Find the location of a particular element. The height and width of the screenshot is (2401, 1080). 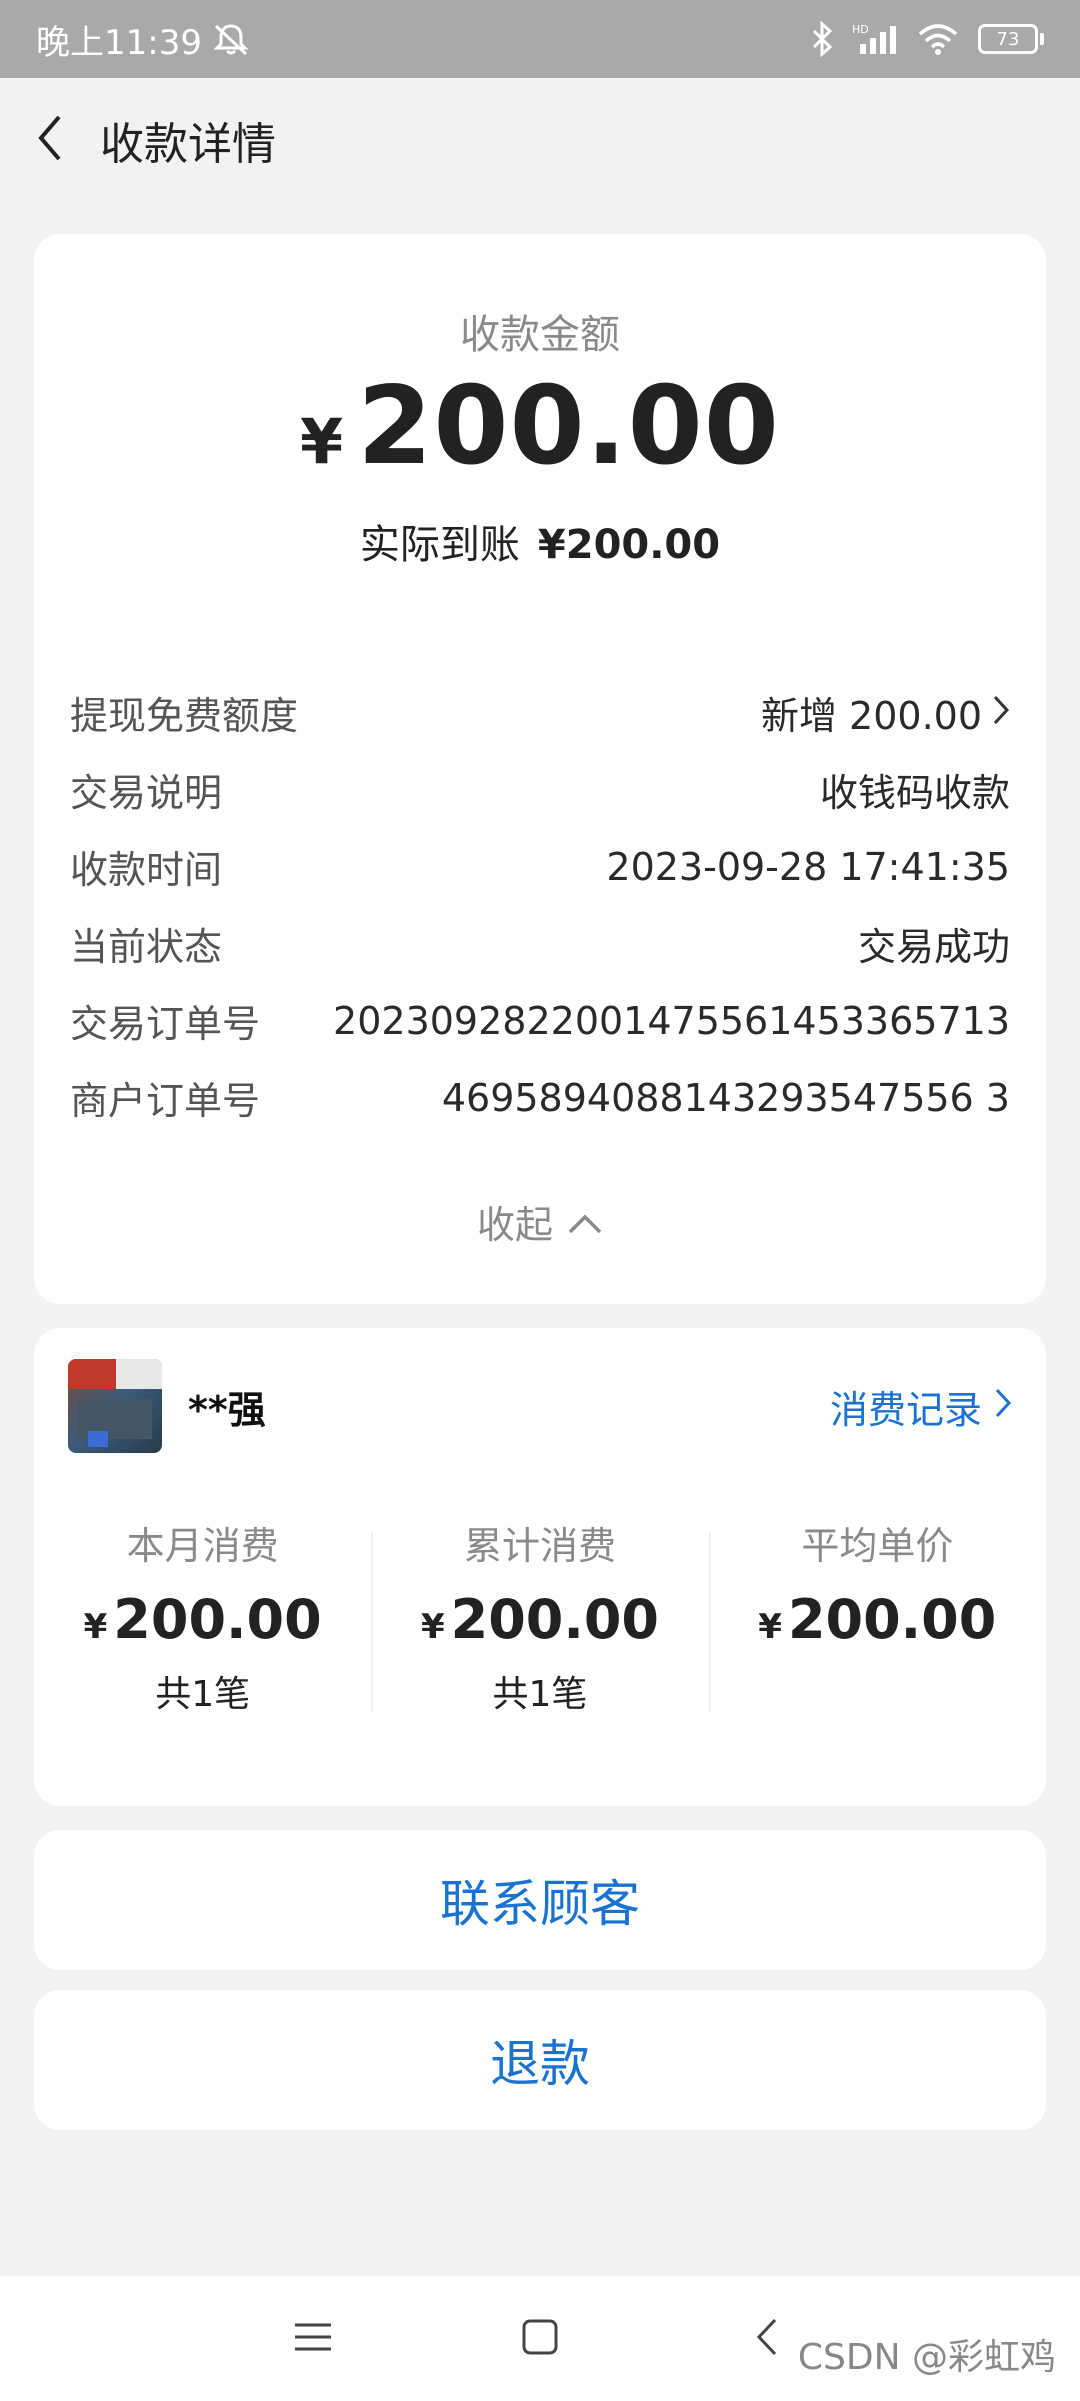

customer-info: **强 is located at coordinates (167, 1406).